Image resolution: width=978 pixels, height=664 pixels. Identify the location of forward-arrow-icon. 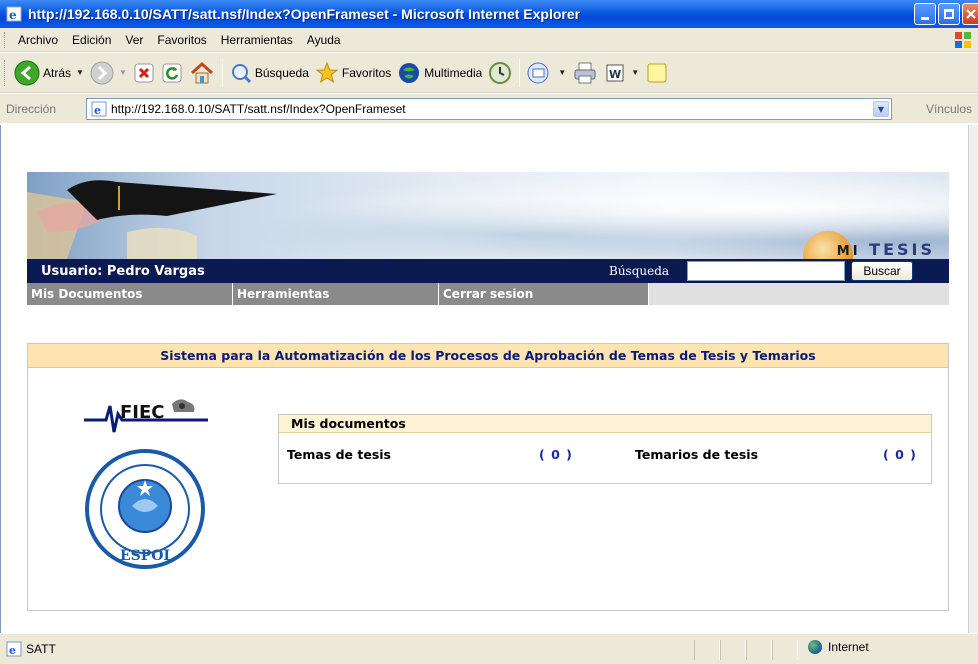
(102, 72).